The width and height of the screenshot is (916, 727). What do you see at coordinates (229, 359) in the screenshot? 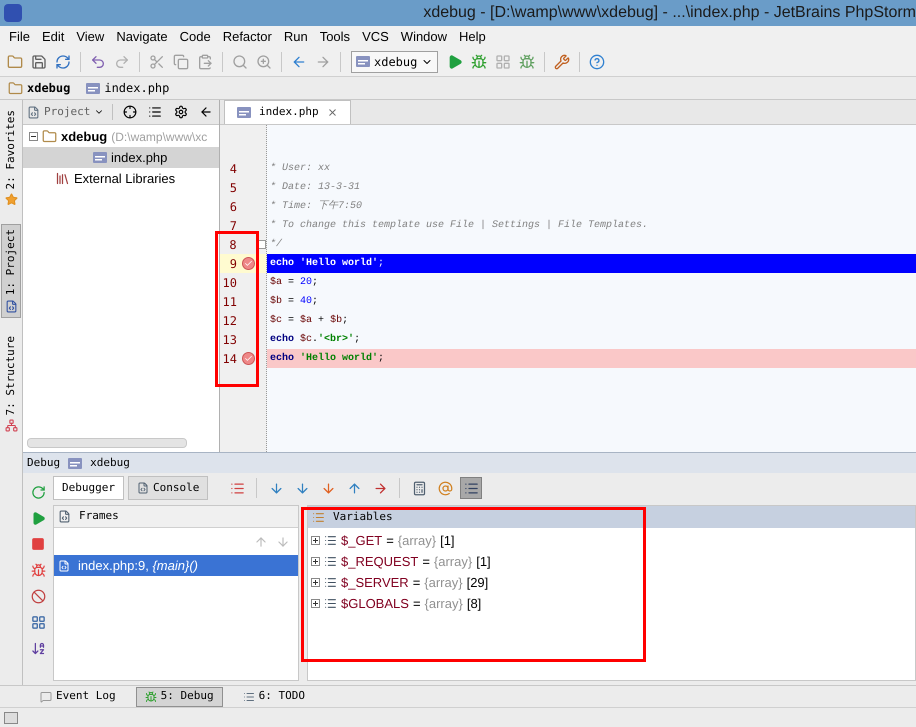
I see `line-number: 14` at bounding box center [229, 359].